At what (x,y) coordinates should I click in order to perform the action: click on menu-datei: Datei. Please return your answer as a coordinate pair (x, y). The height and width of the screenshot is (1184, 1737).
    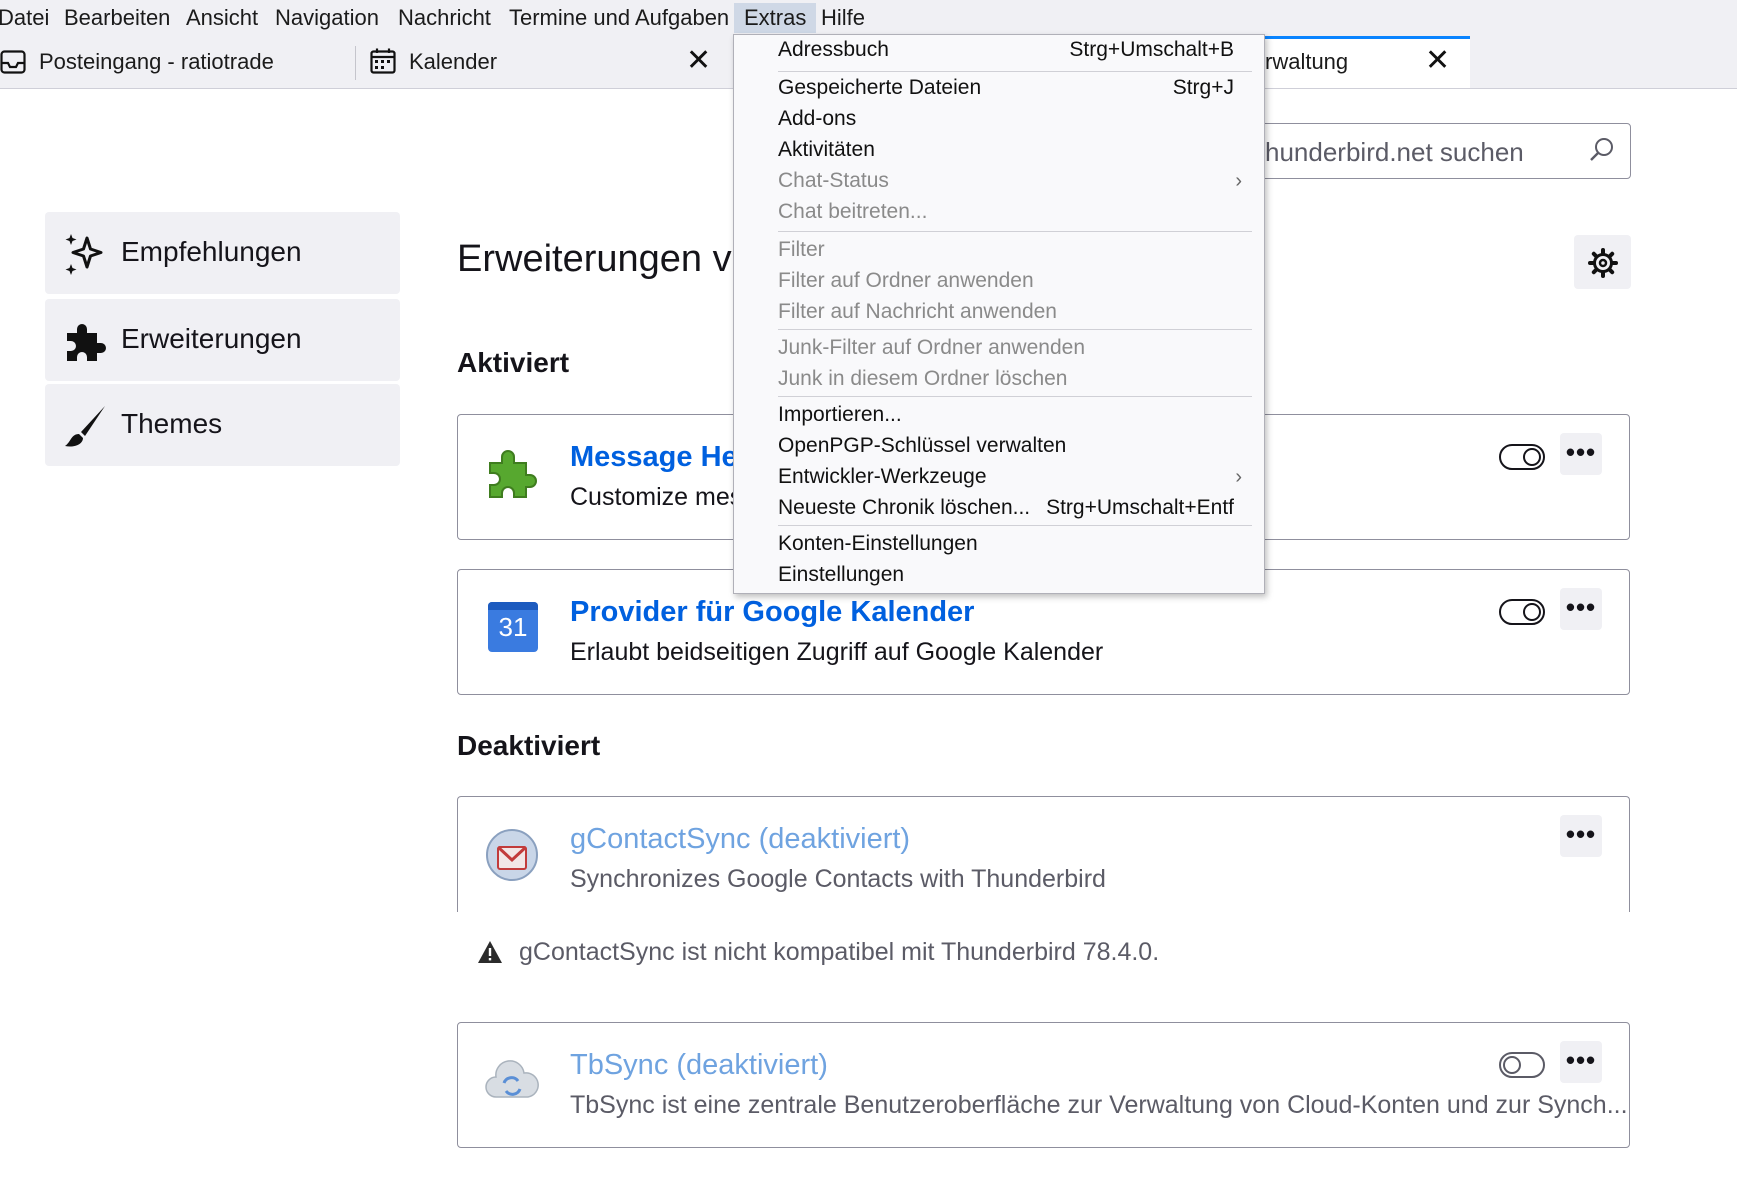
    Looking at the image, I should click on (27, 18).